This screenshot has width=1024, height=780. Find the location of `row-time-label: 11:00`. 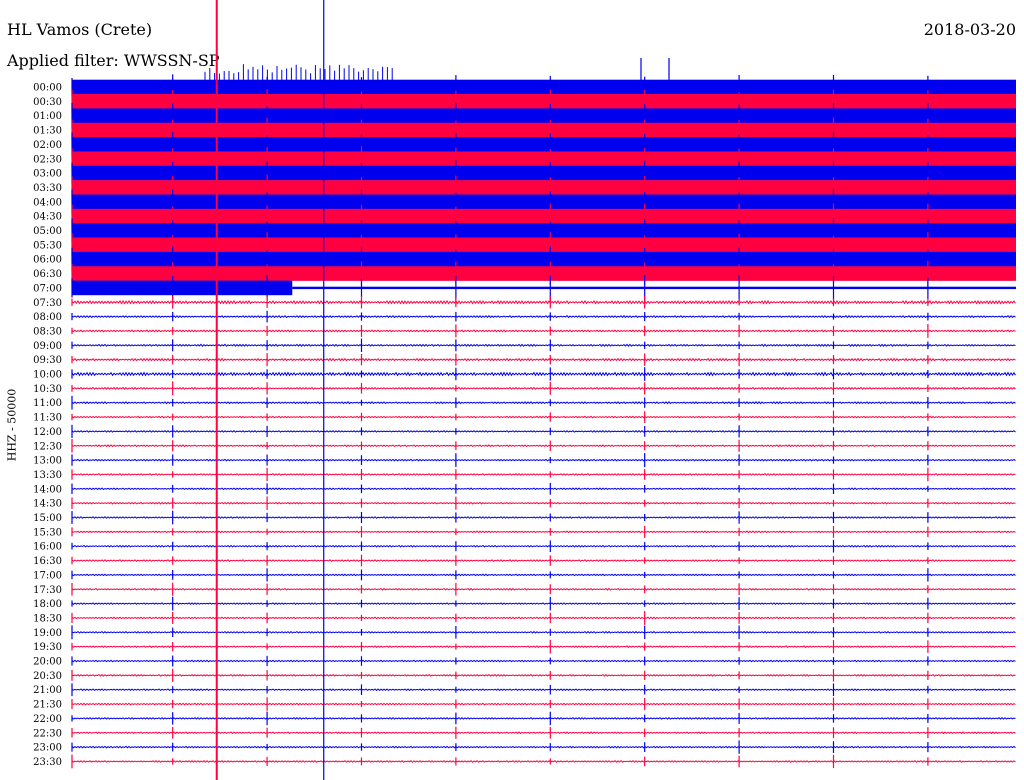

row-time-label: 11:00 is located at coordinates (47, 403).